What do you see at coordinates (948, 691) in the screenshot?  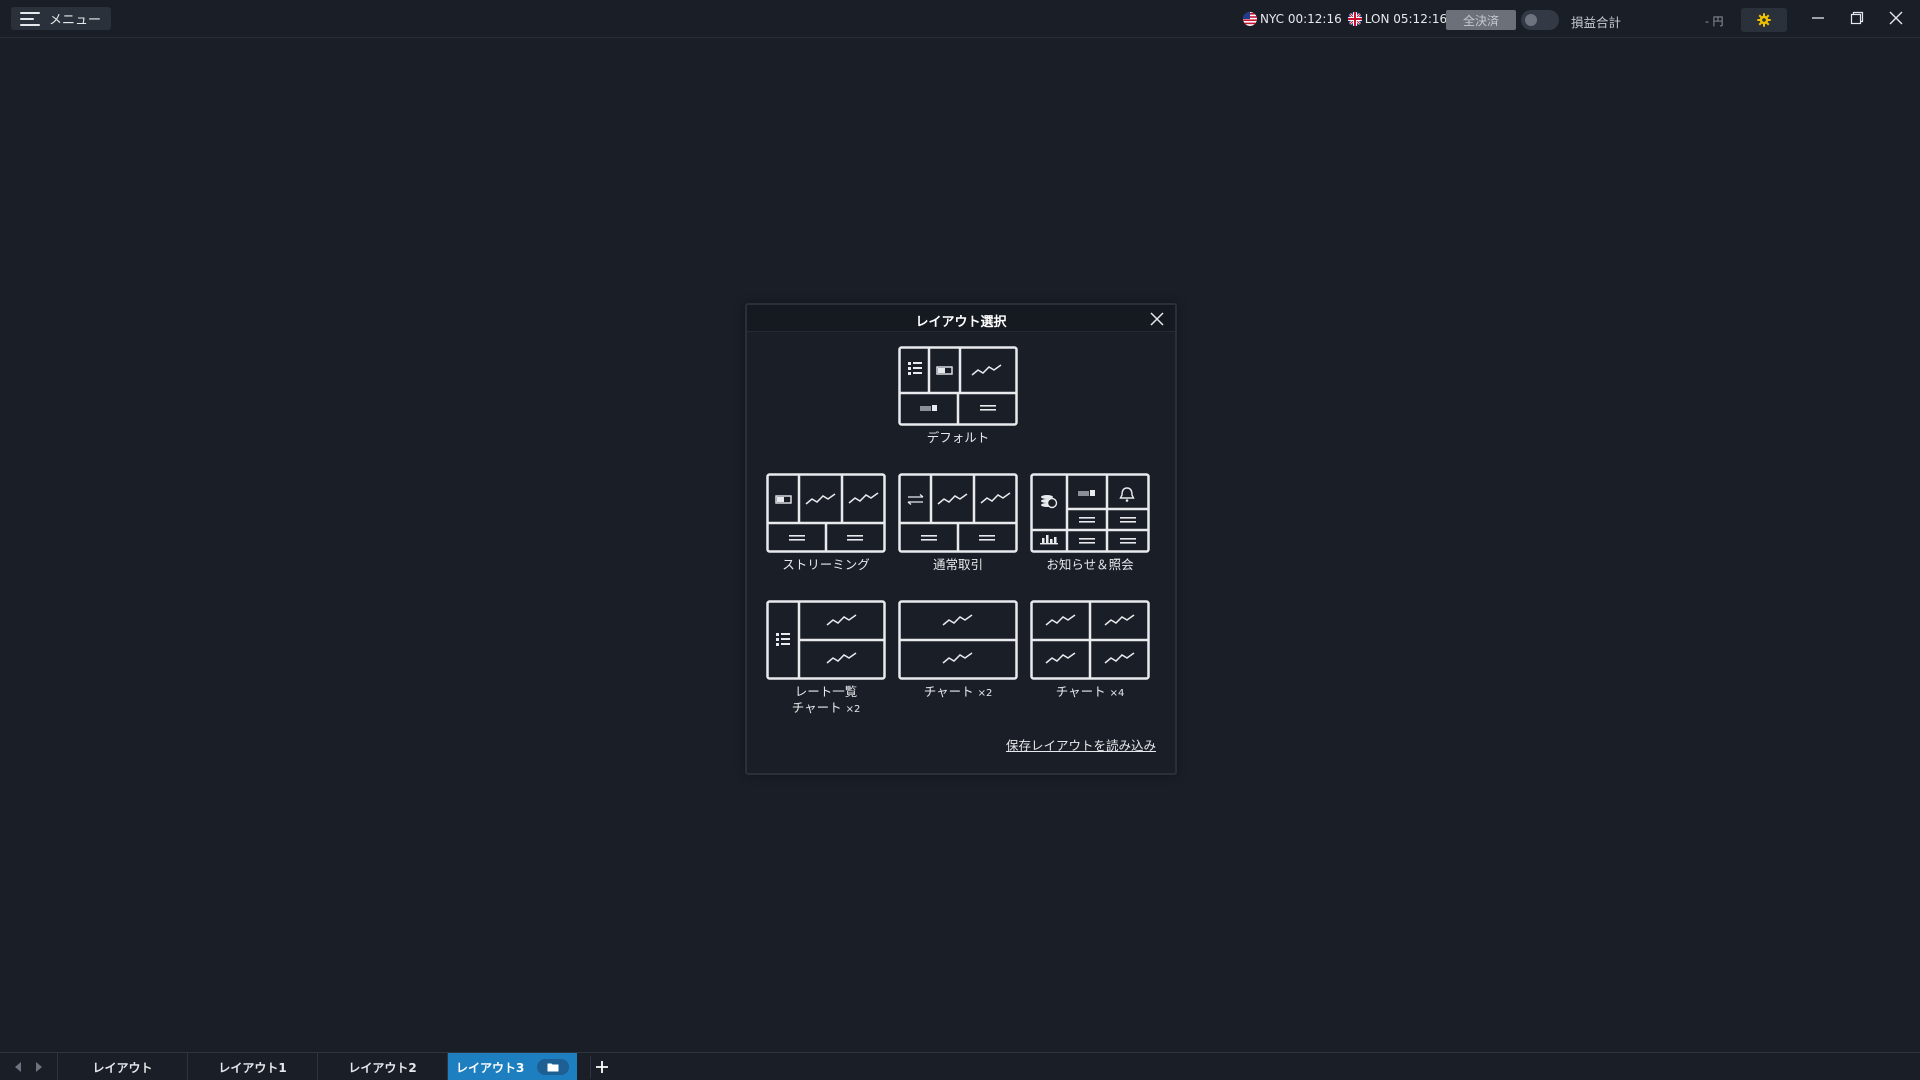 I see `layout-chart2-text: チャート` at bounding box center [948, 691].